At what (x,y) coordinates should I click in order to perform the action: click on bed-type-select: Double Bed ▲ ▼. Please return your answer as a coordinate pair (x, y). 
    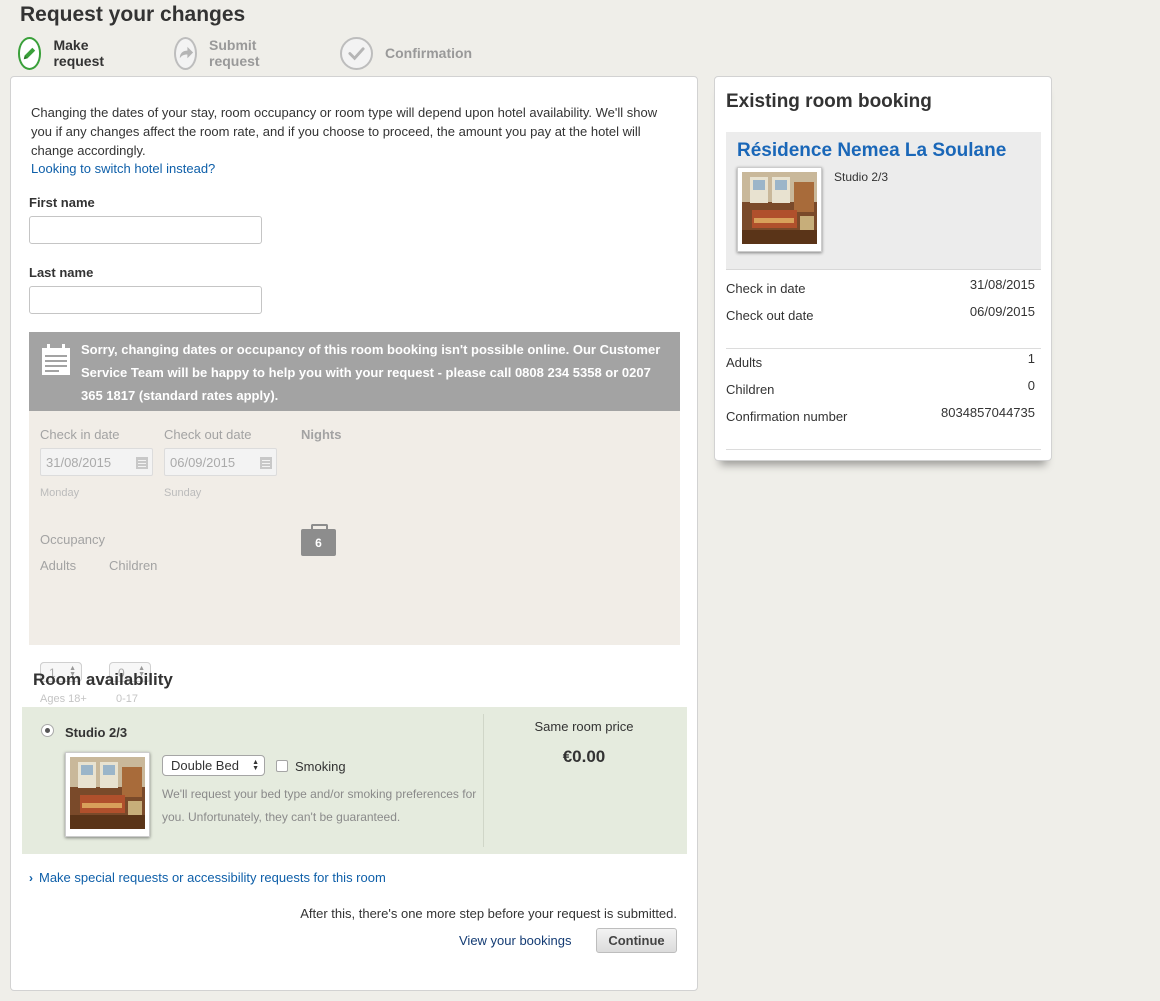
    Looking at the image, I should click on (213, 765).